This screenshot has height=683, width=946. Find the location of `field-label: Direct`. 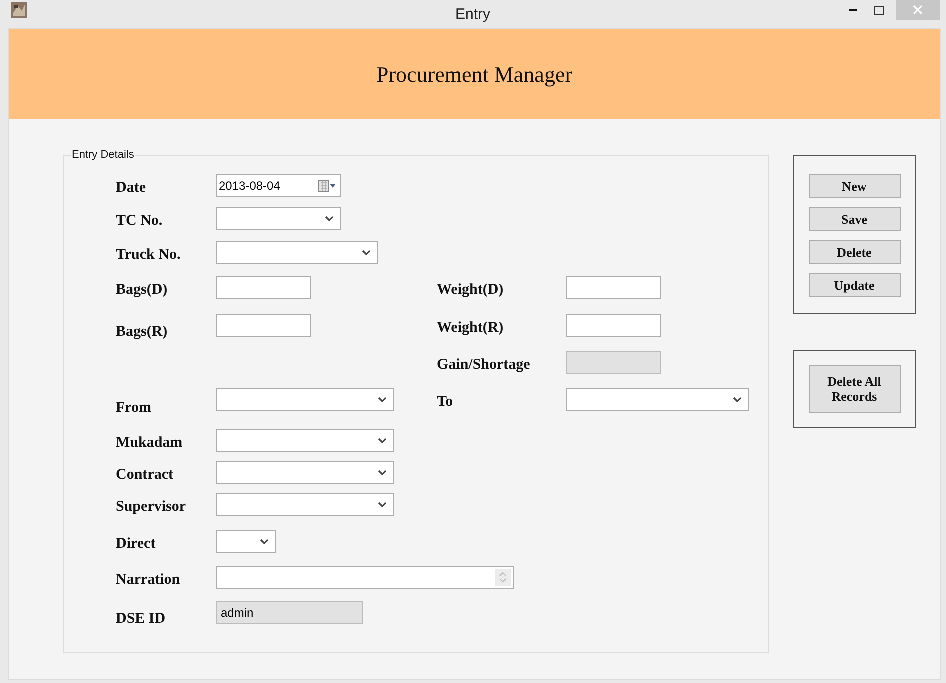

field-label: Direct is located at coordinates (136, 544).